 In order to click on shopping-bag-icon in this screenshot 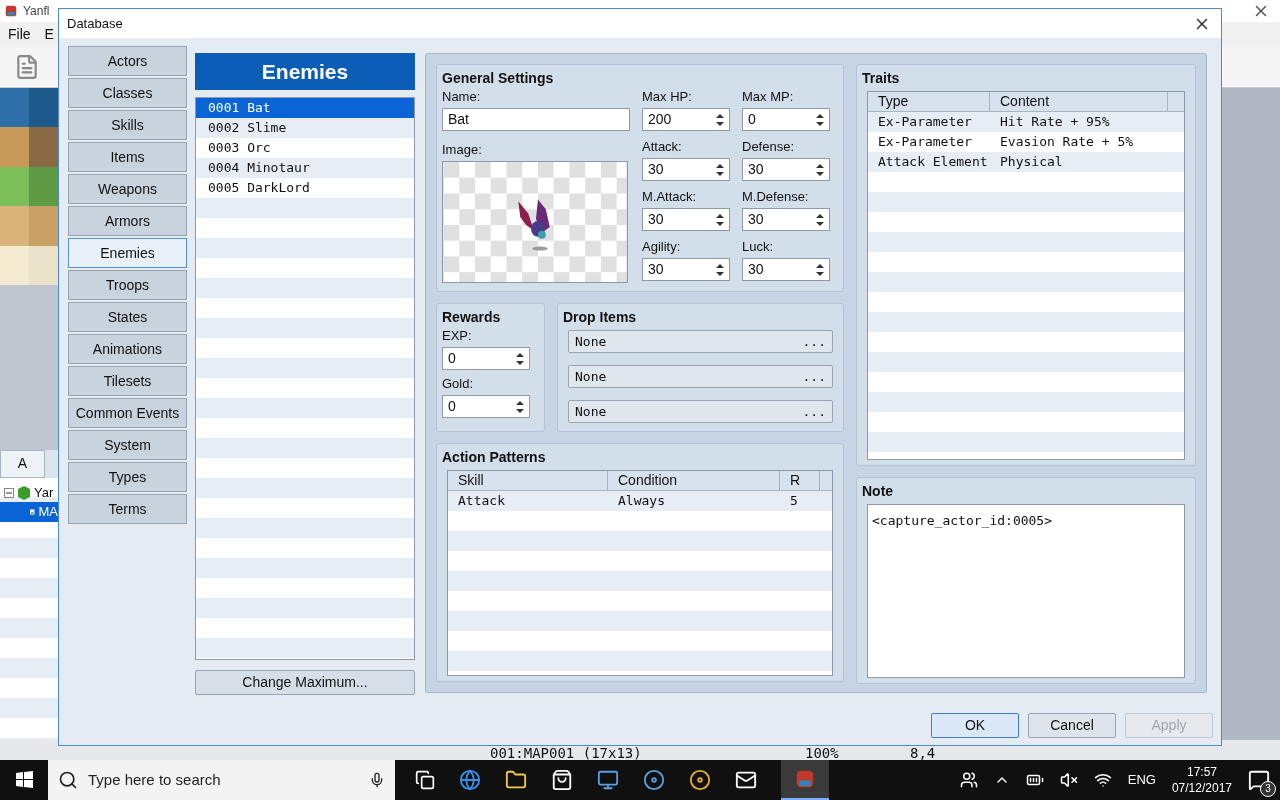, I will do `click(562, 780)`.